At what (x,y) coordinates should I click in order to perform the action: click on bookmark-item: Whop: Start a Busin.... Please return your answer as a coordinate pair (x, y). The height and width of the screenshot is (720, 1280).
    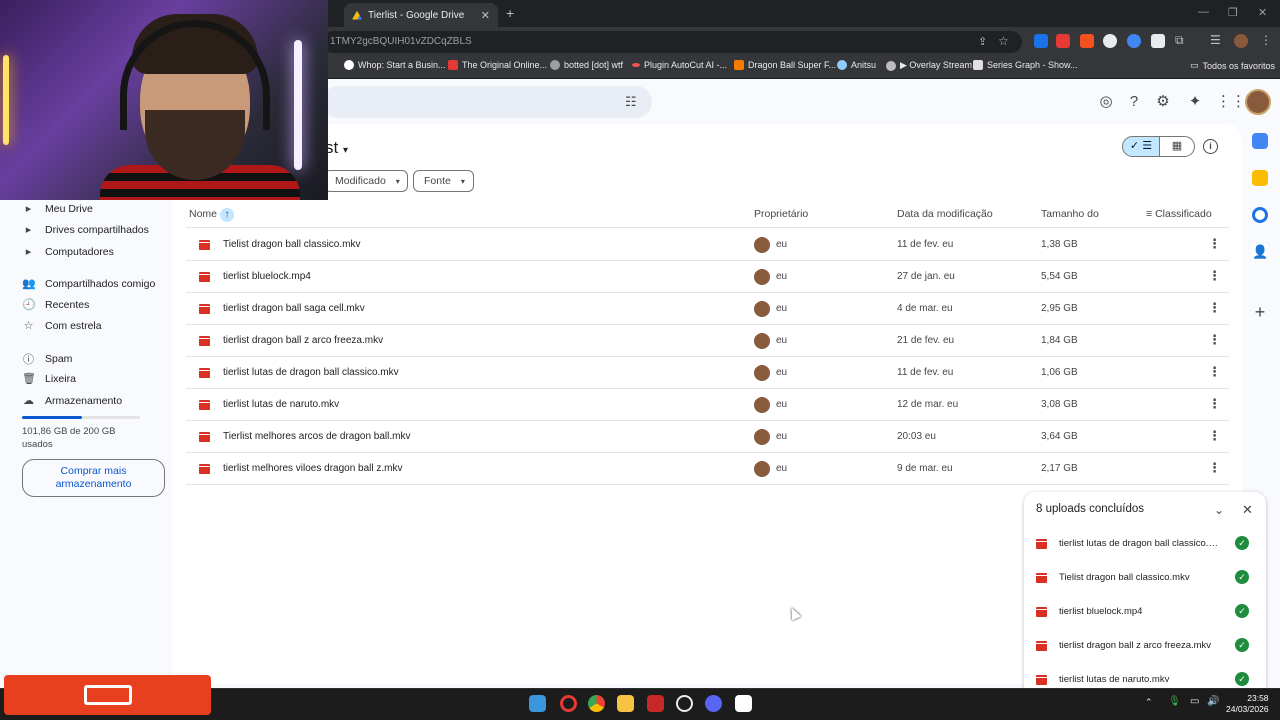
    Looking at the image, I should click on (395, 65).